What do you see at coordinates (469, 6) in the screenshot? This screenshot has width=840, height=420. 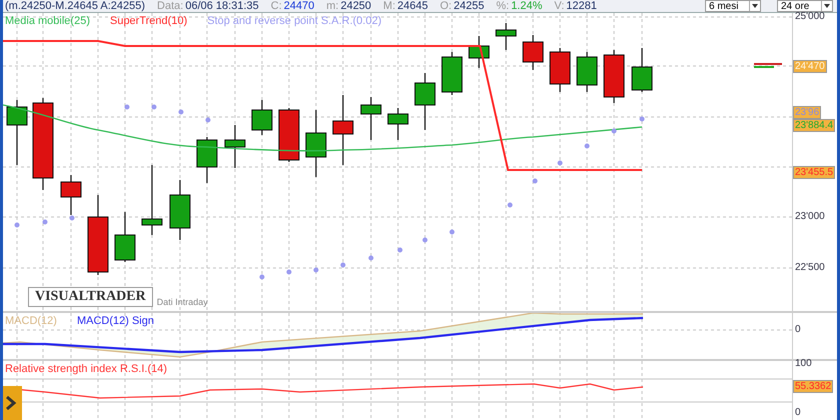 I see `field-value: 24255` at bounding box center [469, 6].